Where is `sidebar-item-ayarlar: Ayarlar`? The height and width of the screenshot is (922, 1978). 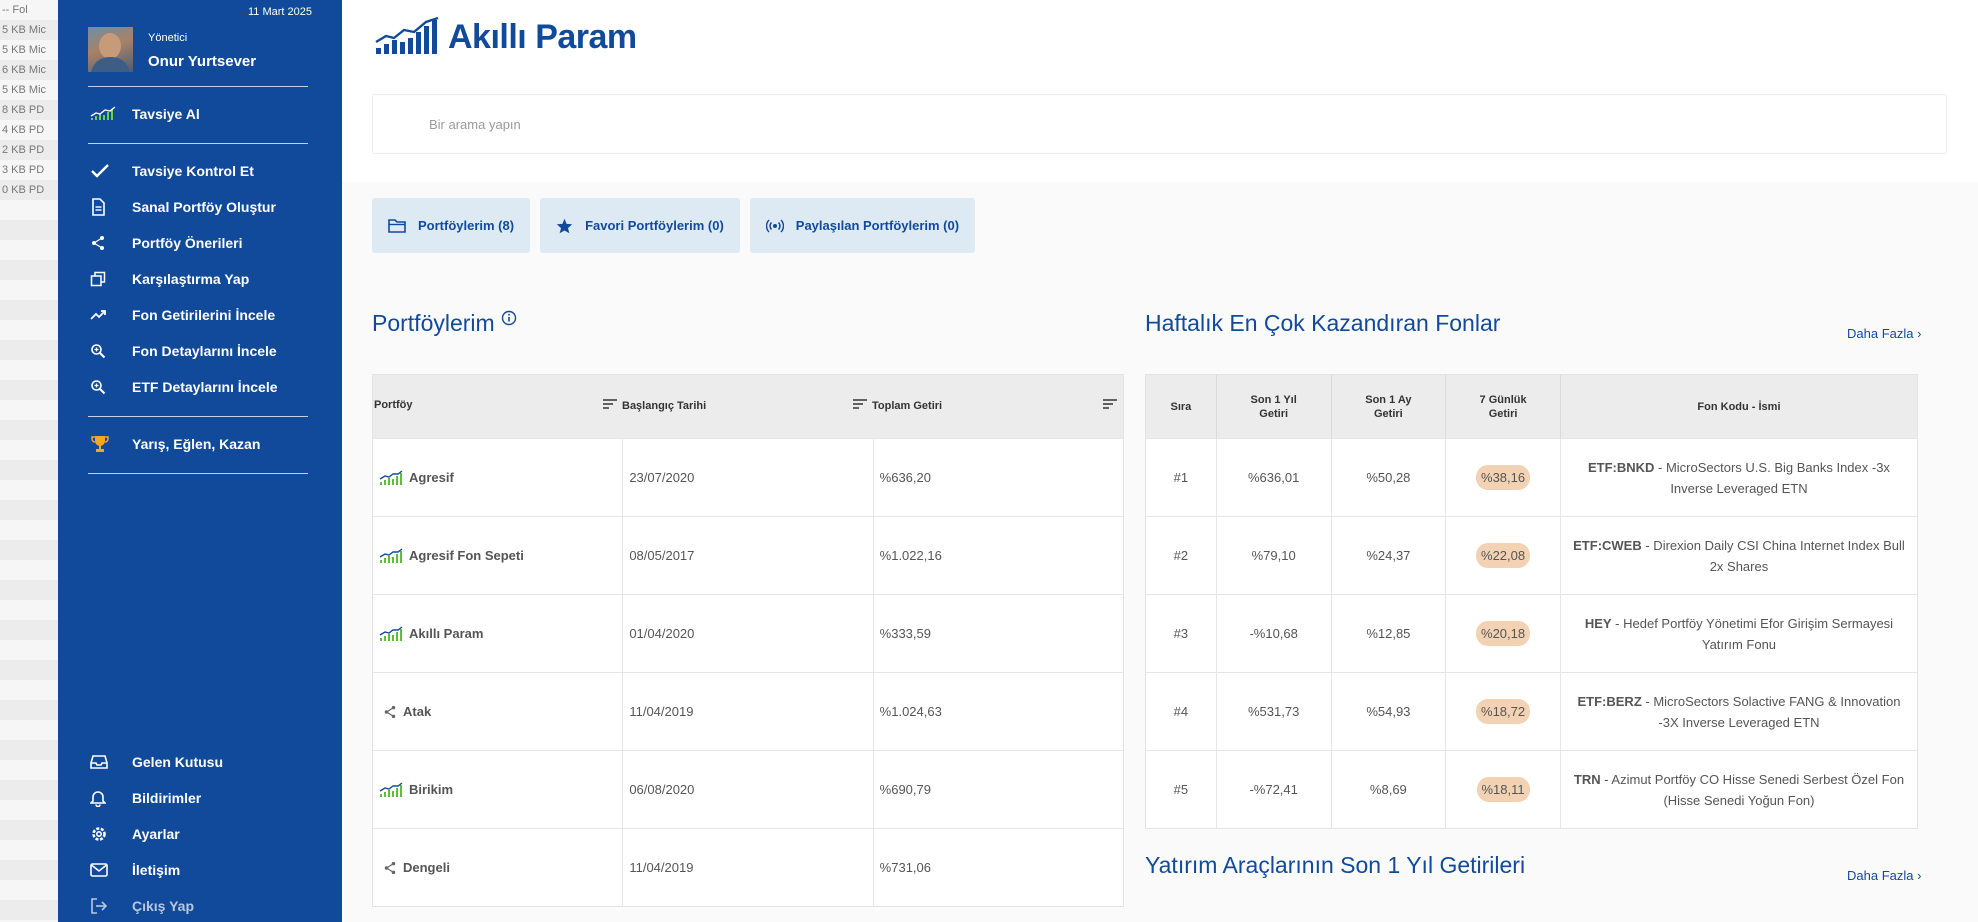
sidebar-item-ayarlar: Ayarlar is located at coordinates (203, 834).